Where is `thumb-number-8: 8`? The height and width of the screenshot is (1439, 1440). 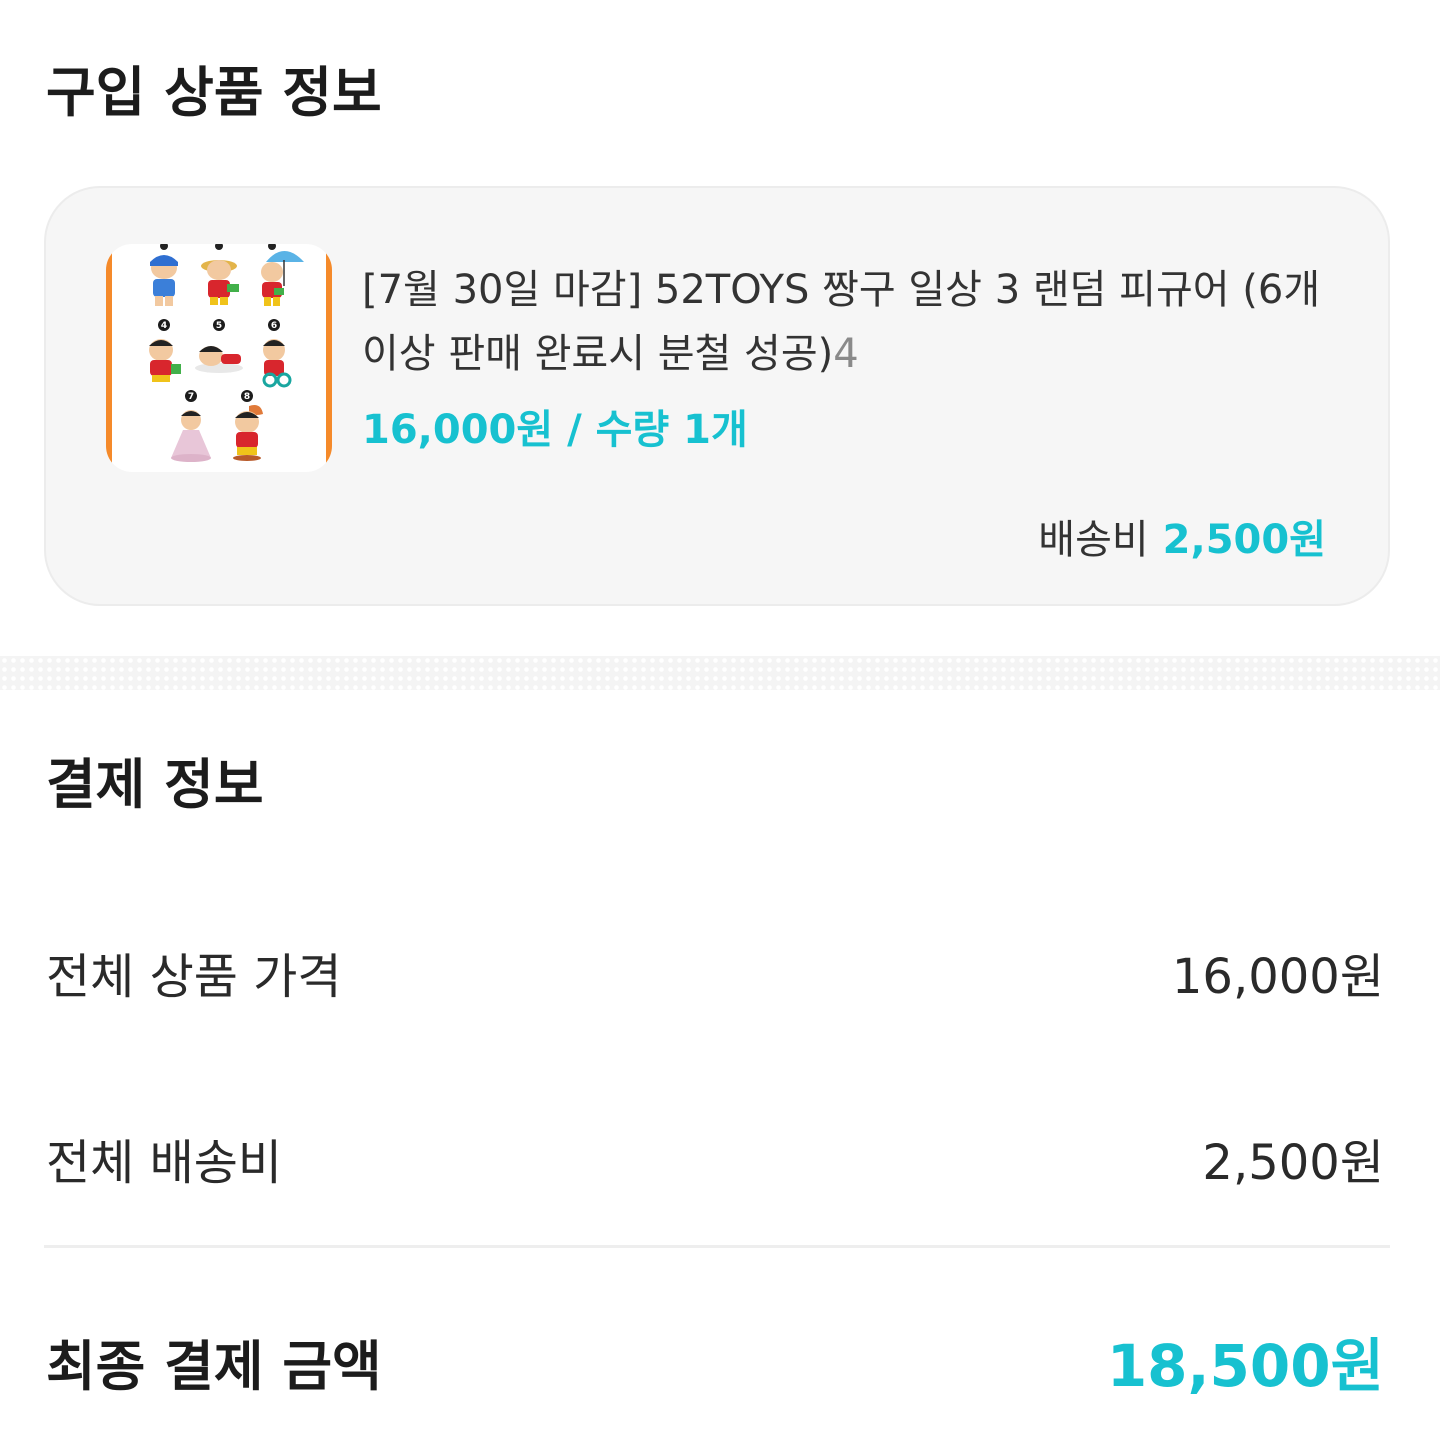
thumb-number-8: 8 is located at coordinates (247, 397).